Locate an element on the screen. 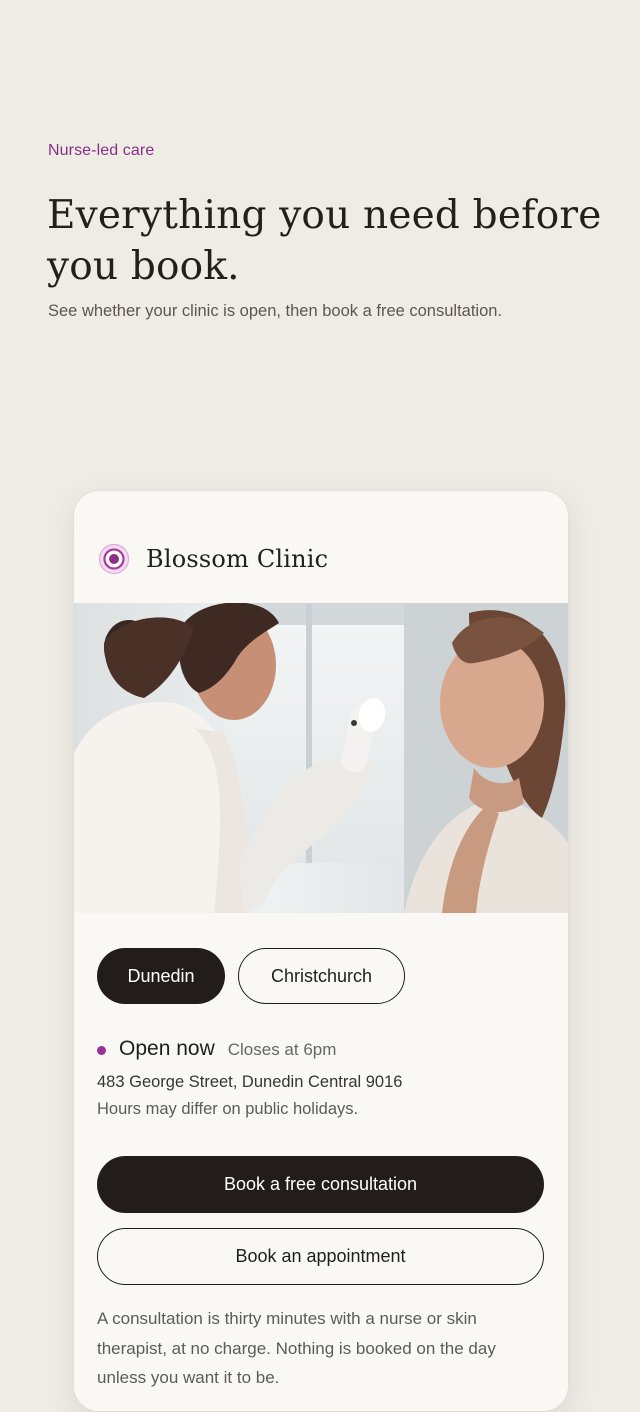 The height and width of the screenshot is (1412, 640). tab-dunedin: Dunedin is located at coordinates (161, 976).